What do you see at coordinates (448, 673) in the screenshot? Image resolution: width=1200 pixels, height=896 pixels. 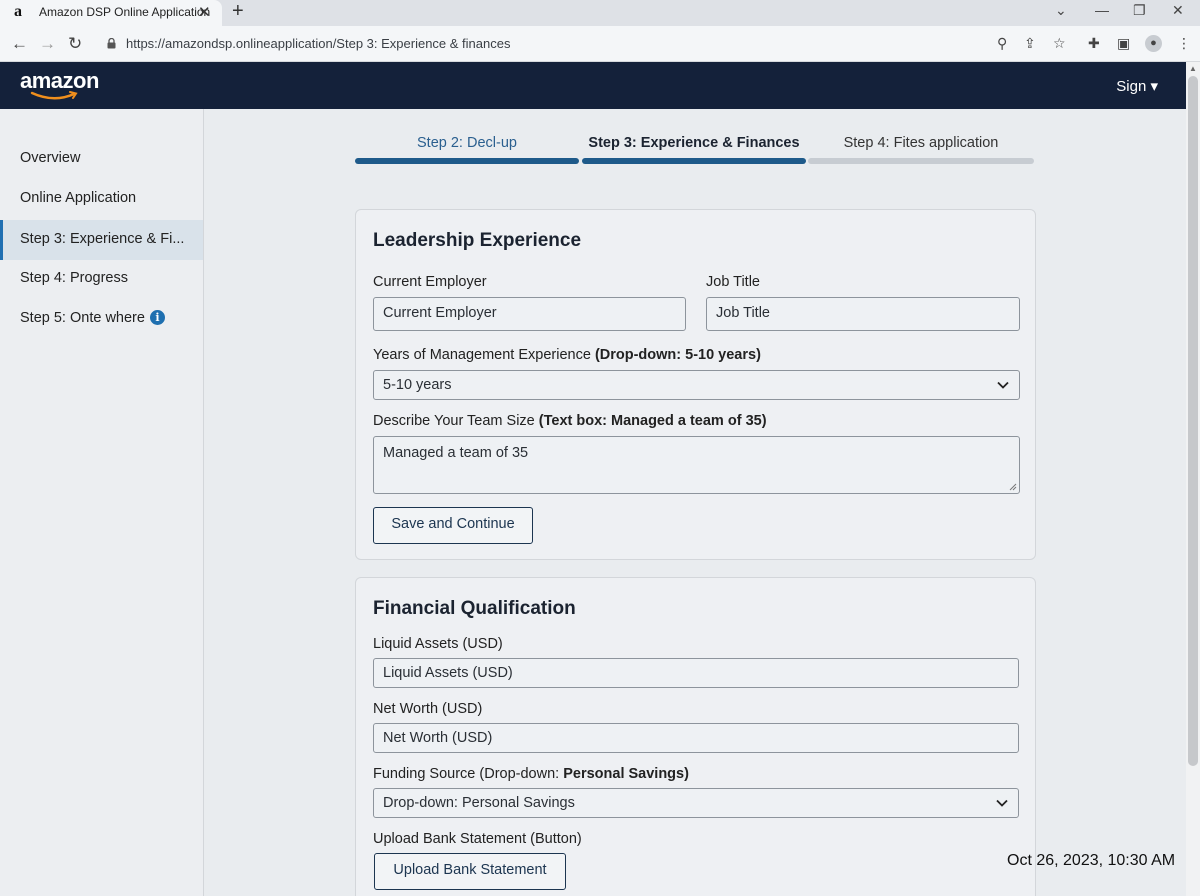 I see `liquid-assets-value: Liquid Assets (USD)` at bounding box center [448, 673].